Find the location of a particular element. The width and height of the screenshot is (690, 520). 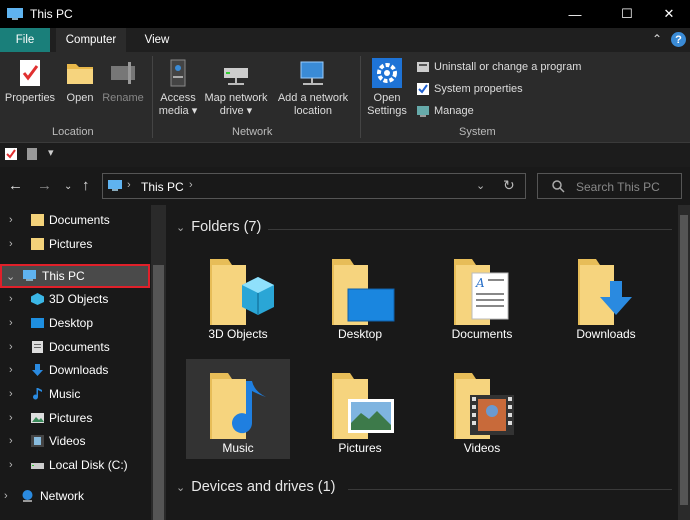

quick-access-toolbar: ▾ is located at coordinates (345, 155).